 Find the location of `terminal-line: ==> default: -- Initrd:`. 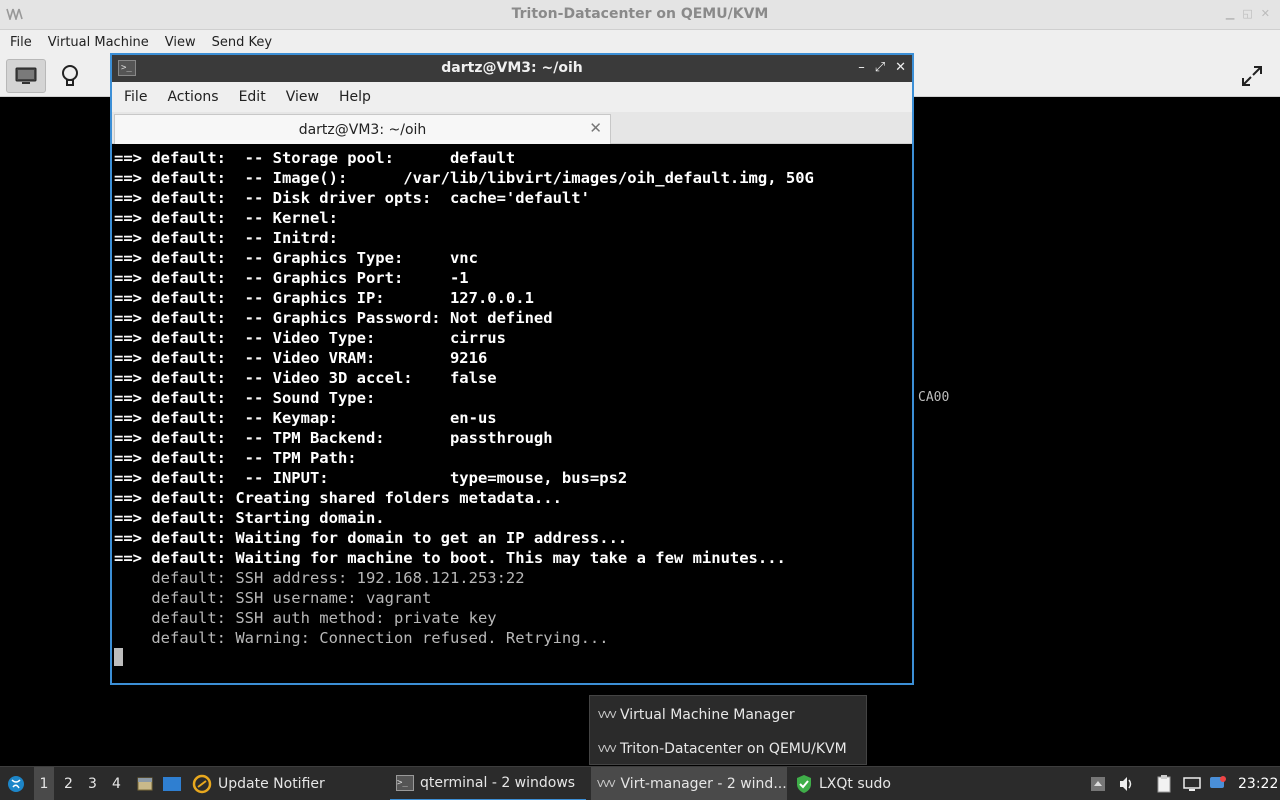

terminal-line: ==> default: -- Initrd: is located at coordinates (226, 238).